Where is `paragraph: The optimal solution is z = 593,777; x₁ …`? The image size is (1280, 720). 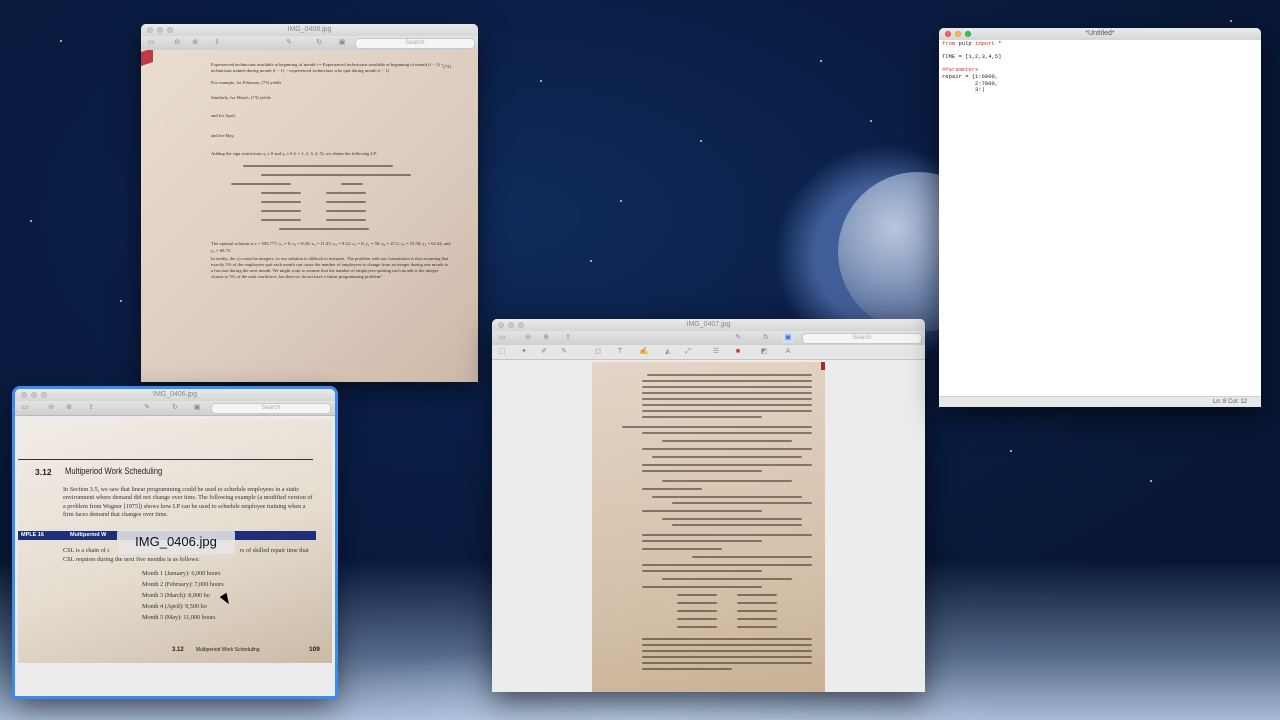
paragraph: The optimal solution is z = 593,777; x₁ … is located at coordinates (331, 247).